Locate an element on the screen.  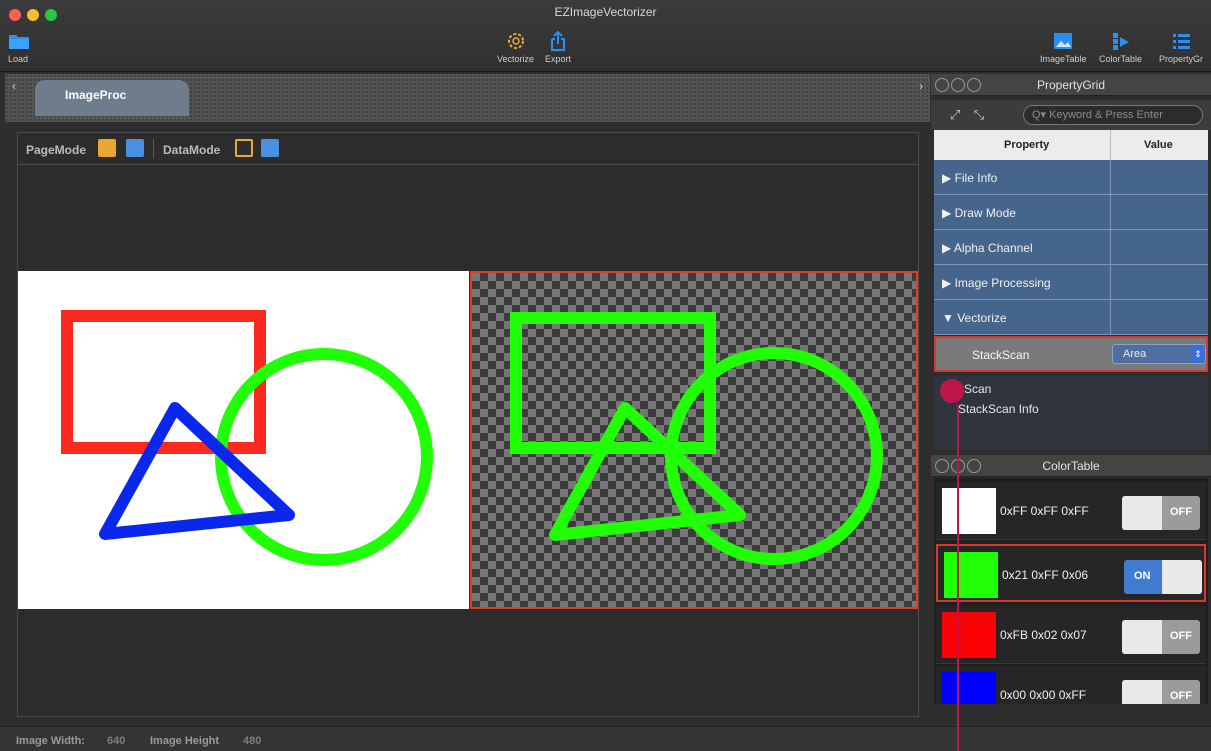
image-width-value: 640 is located at coordinates (116, 741).